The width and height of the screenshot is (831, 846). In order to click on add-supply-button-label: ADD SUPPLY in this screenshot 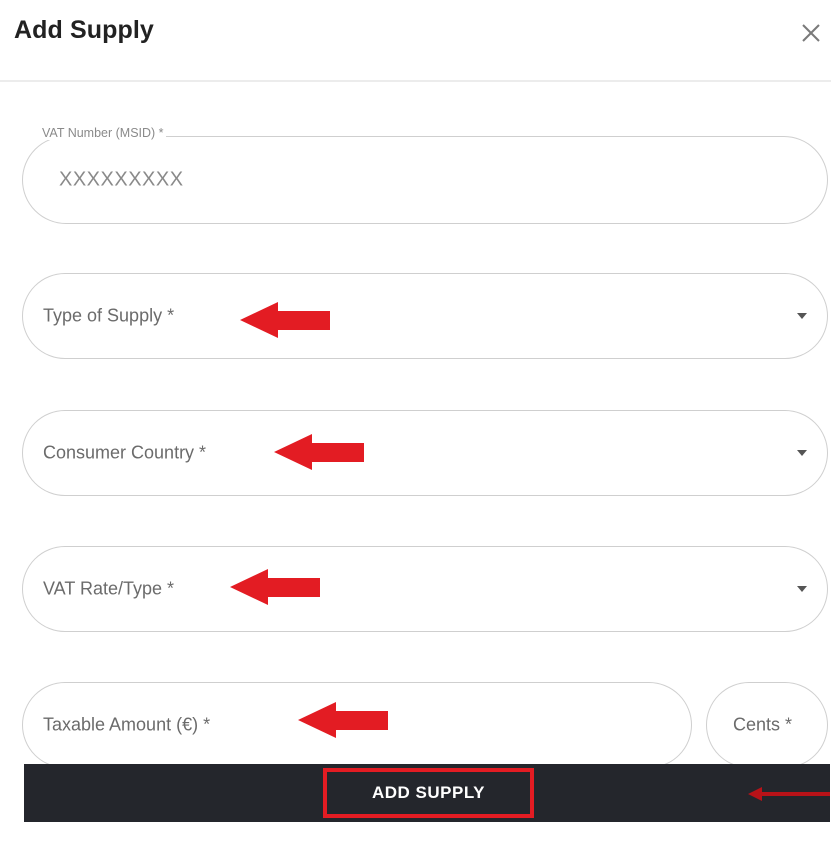, I will do `click(428, 792)`.